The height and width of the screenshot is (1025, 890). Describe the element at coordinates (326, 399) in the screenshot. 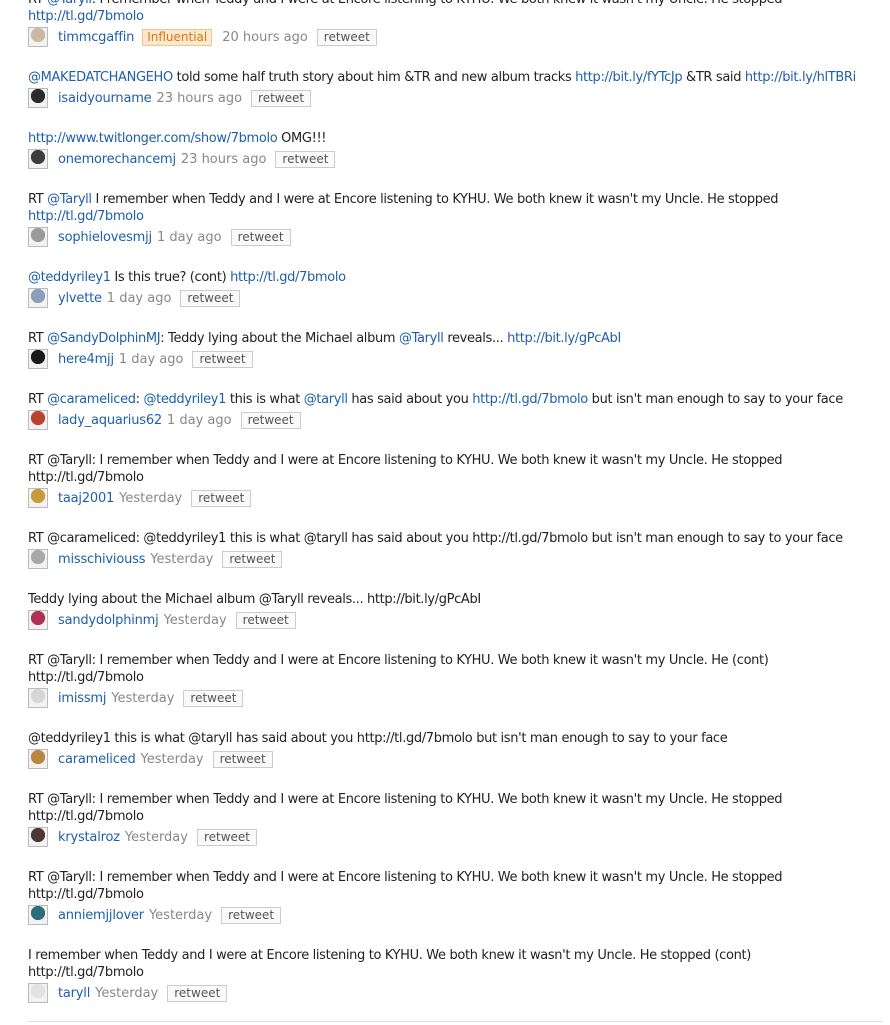

I see `tweet-link: @taryll` at that location.